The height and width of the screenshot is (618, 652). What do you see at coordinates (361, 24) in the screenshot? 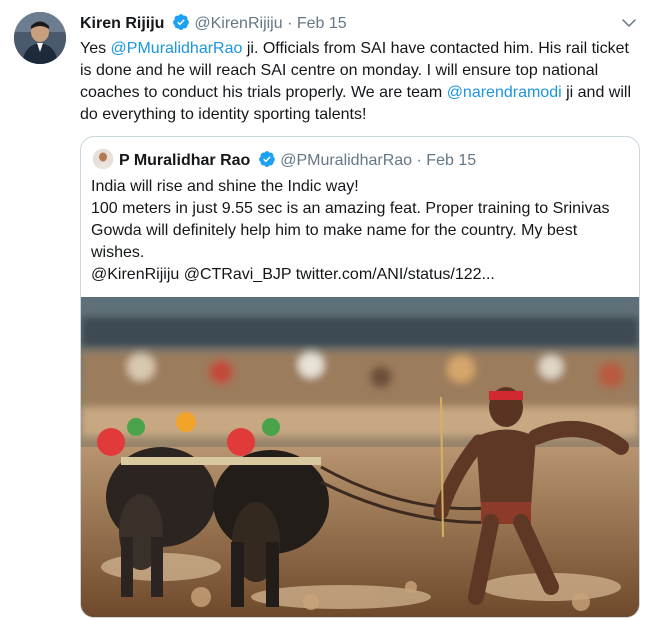
I see `tweet-header: Kiren Rijiju @KirenRijiju · Feb 15` at bounding box center [361, 24].